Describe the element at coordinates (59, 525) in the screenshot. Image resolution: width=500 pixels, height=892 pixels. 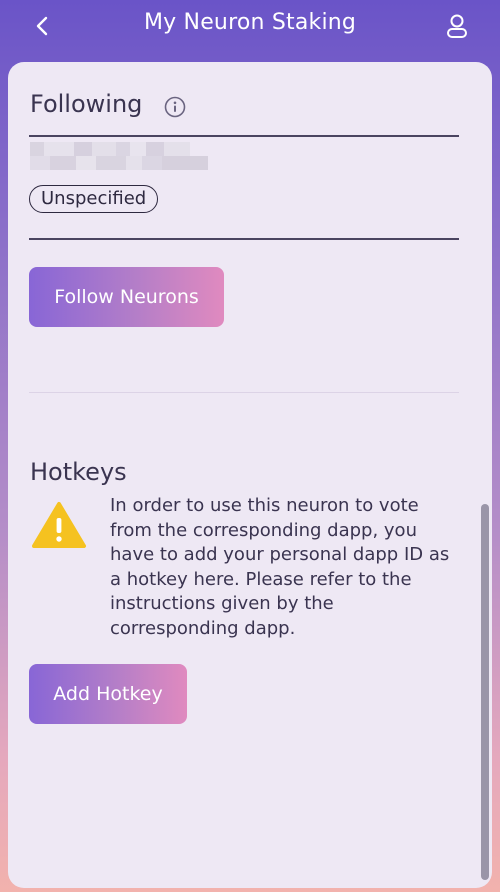
I see `warning-icon` at that location.